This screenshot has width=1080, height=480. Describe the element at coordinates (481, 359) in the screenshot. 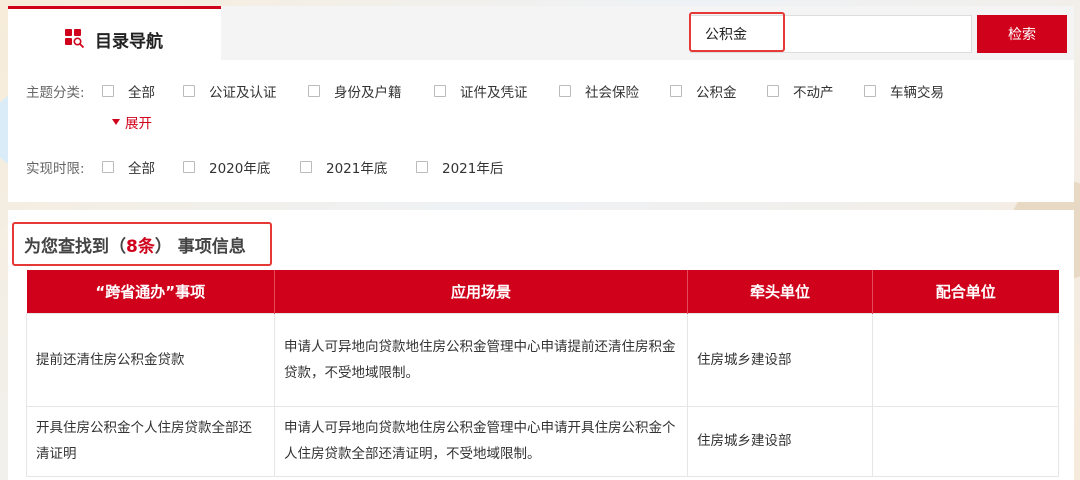

I see `cell-scenario: 申请人可异地向贷款地住房公积金管理中心申请提前还清住房积金贷款，不受地域限制。` at that location.